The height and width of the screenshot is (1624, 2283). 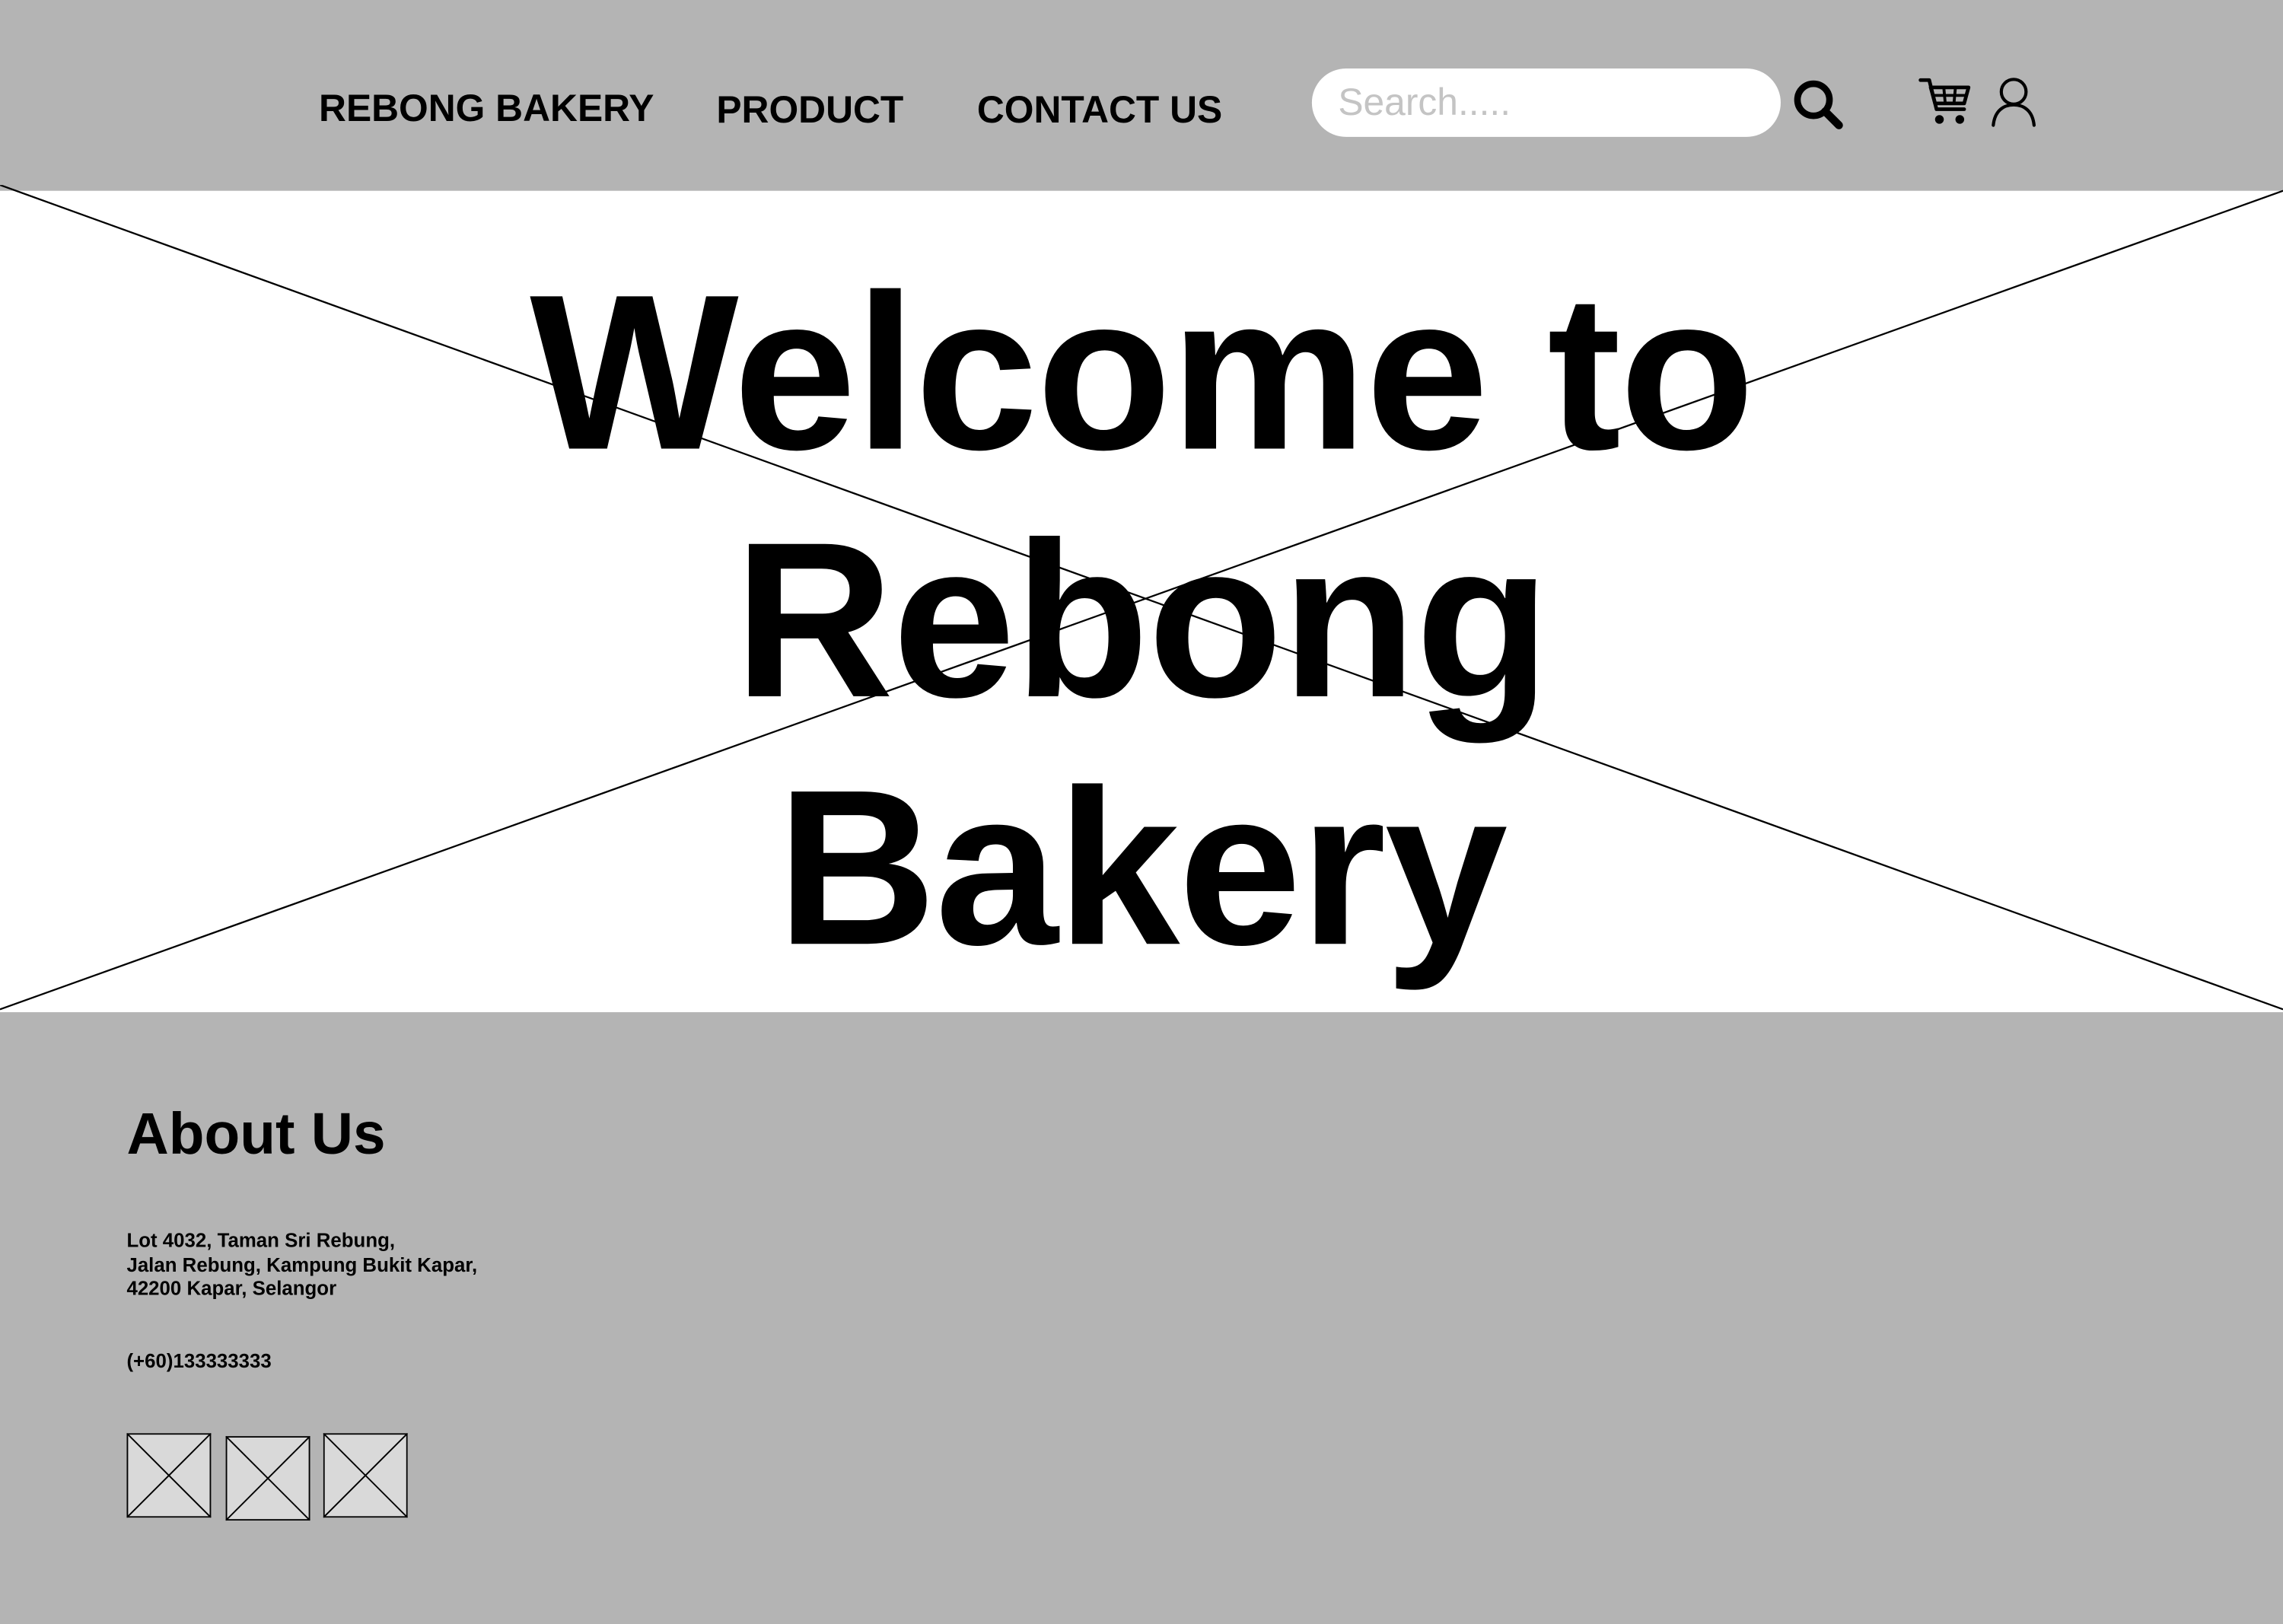 I want to click on hero-title-line-2: Rebong, so click(x=1142, y=620).